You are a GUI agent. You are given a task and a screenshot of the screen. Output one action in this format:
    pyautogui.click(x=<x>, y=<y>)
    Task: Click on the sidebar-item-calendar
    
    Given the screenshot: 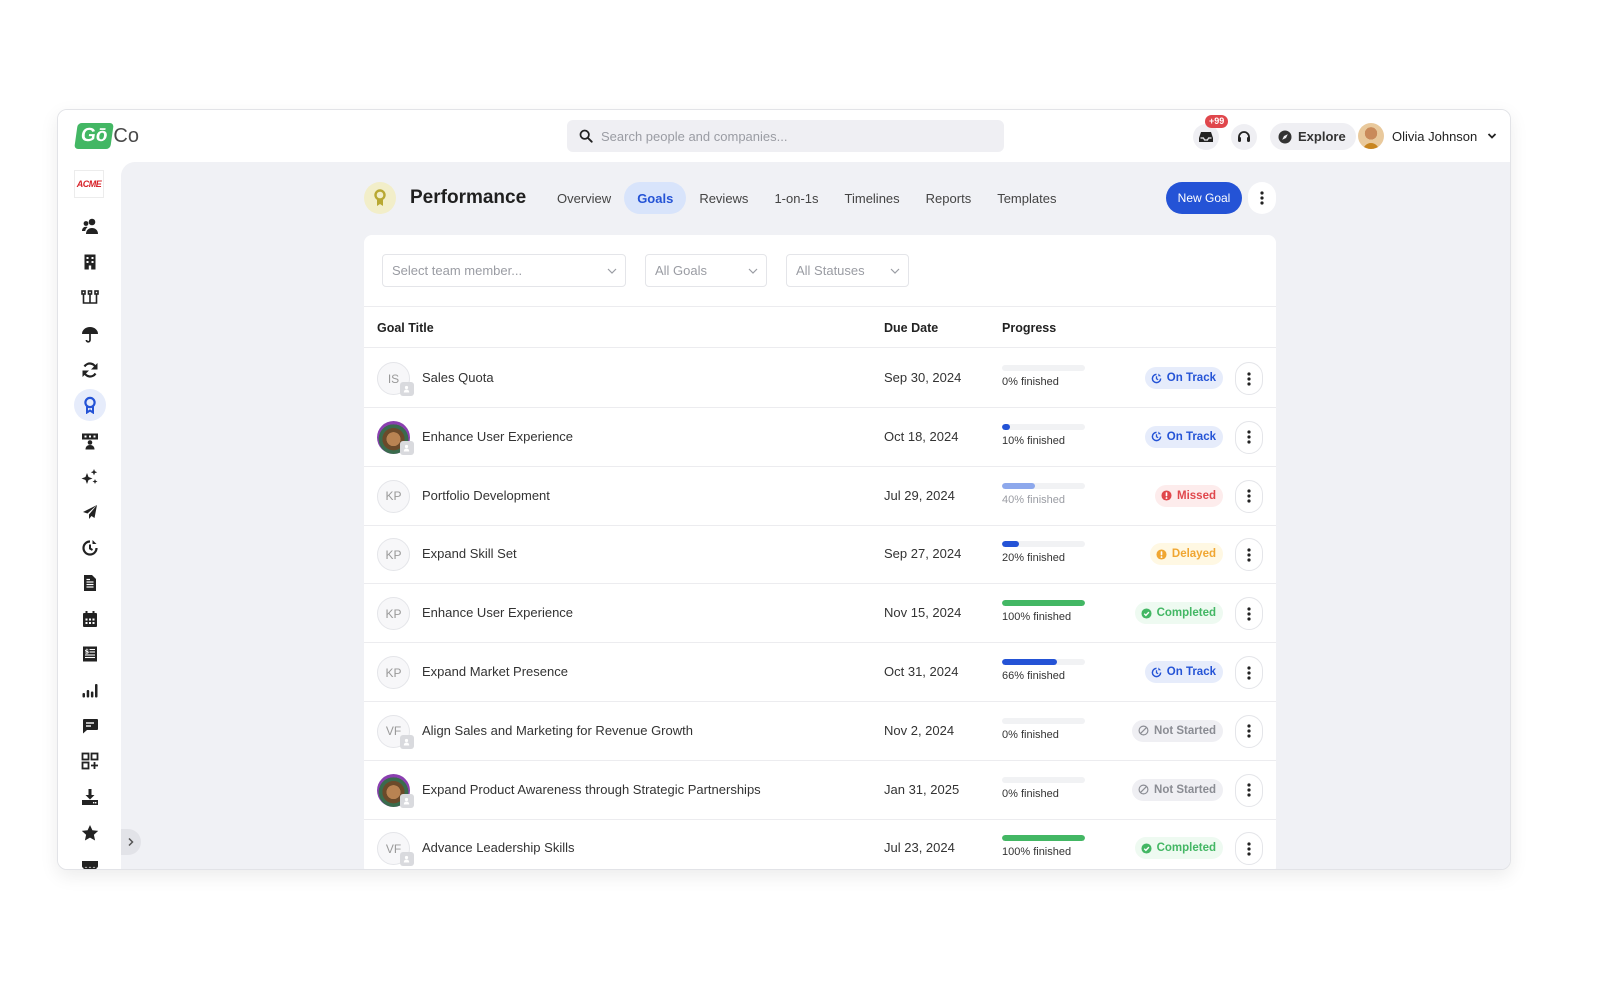 What is the action you would take?
    pyautogui.click(x=90, y=619)
    